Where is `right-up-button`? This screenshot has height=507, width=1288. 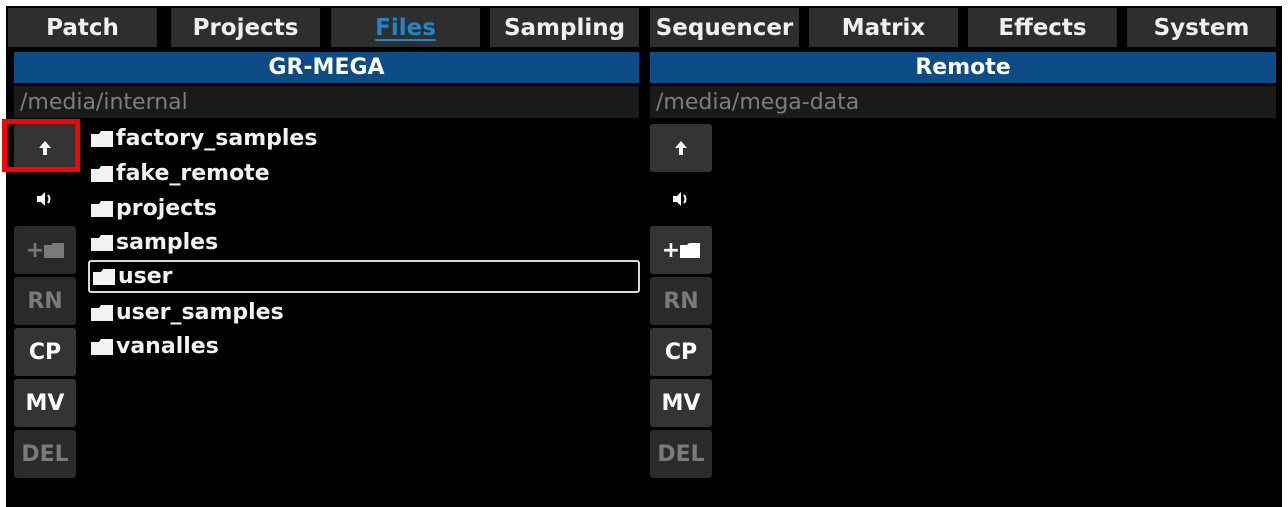 right-up-button is located at coordinates (681, 148).